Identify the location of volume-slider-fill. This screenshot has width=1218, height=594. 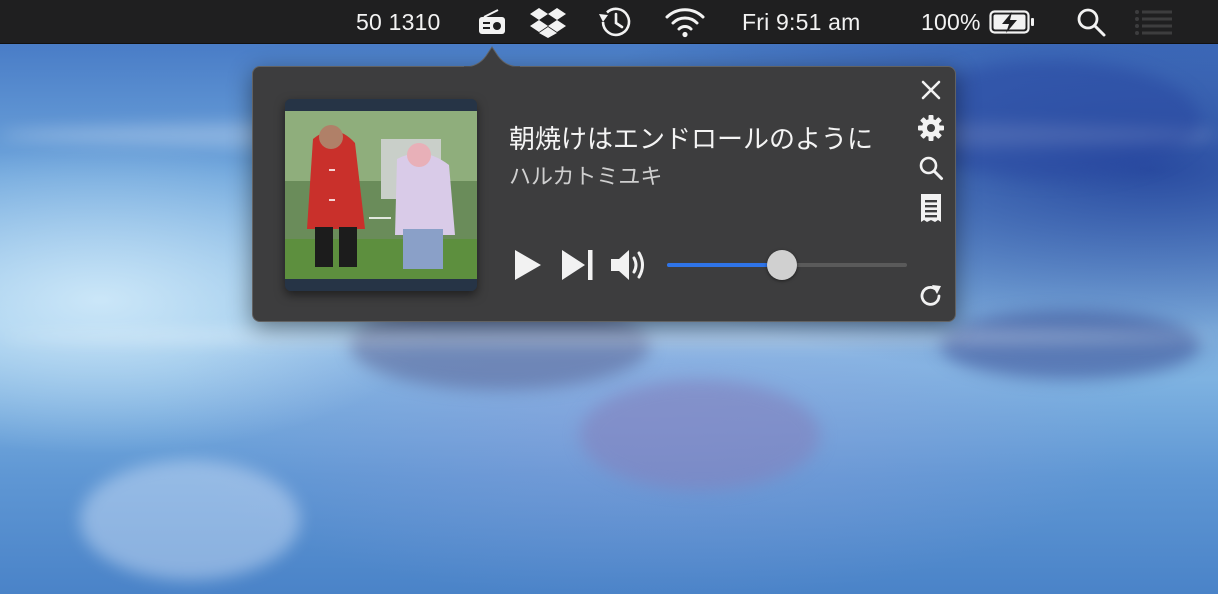
(725, 265).